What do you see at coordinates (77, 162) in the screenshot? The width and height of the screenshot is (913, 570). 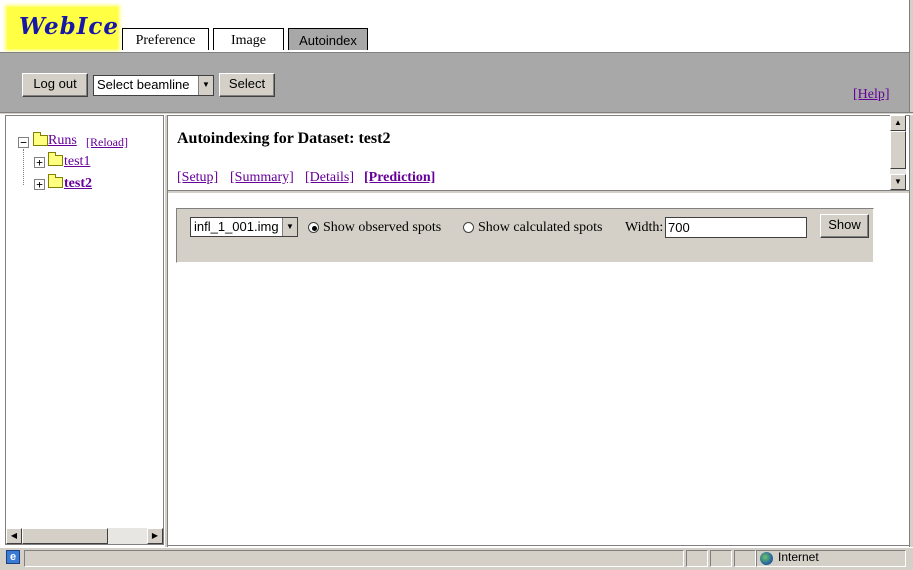 I see `tree-item-test1: test1` at bounding box center [77, 162].